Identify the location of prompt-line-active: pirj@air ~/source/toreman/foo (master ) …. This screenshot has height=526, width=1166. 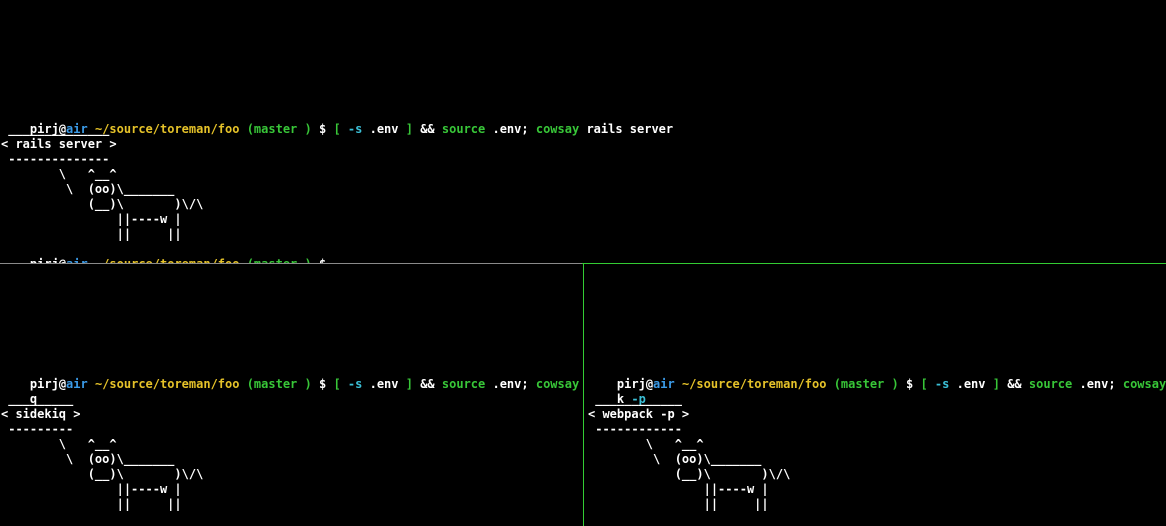
(757, 519).